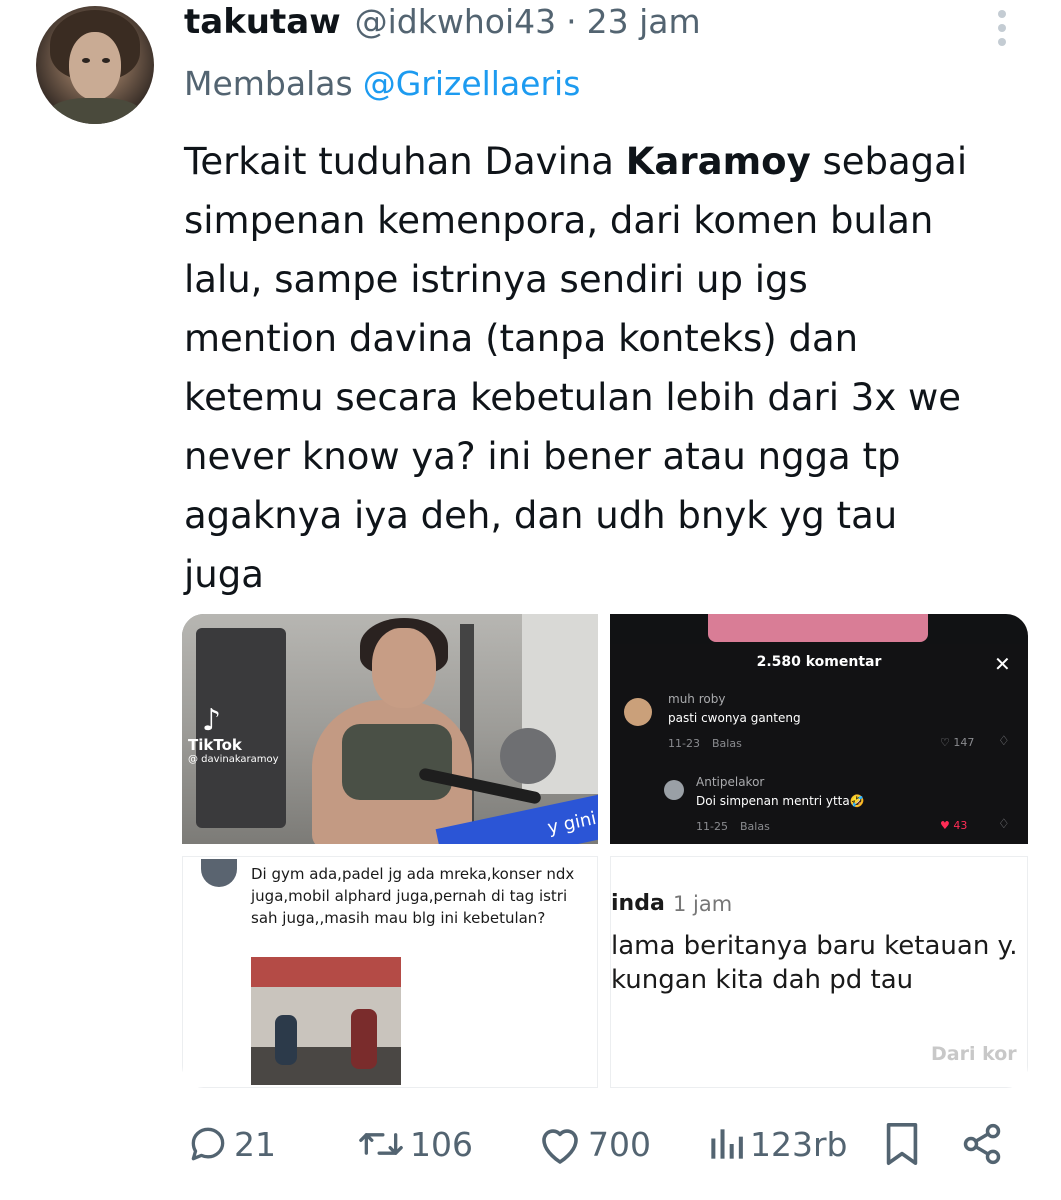 This screenshot has height=1200, width=1061. I want to click on like-button: 700, so click(593, 1144).